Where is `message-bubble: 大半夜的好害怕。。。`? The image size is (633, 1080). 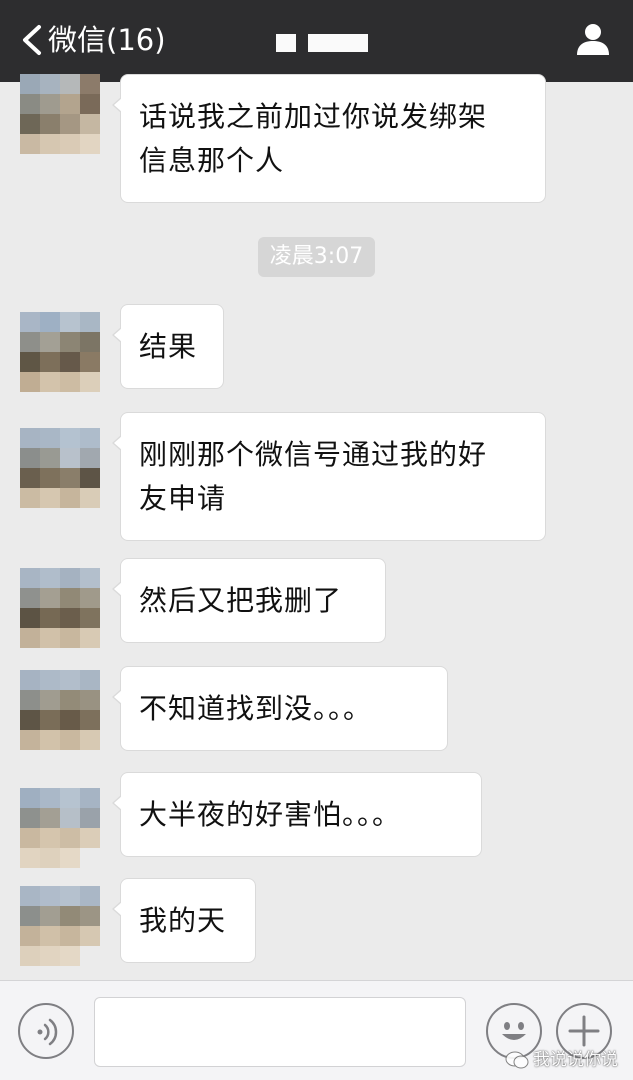
message-bubble: 大半夜的好害怕。。。 is located at coordinates (297, 814).